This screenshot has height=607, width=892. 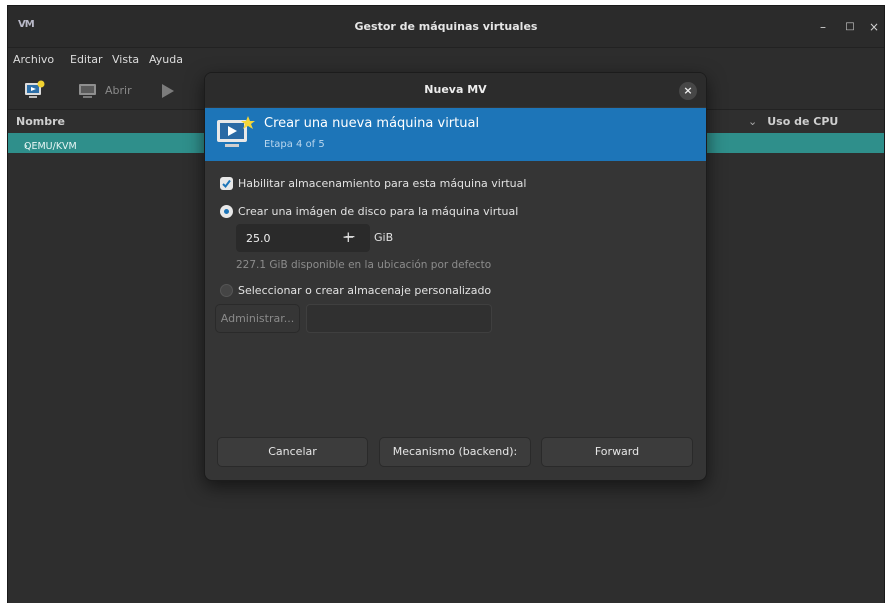 I want to click on increment-button: +, so click(x=348, y=237).